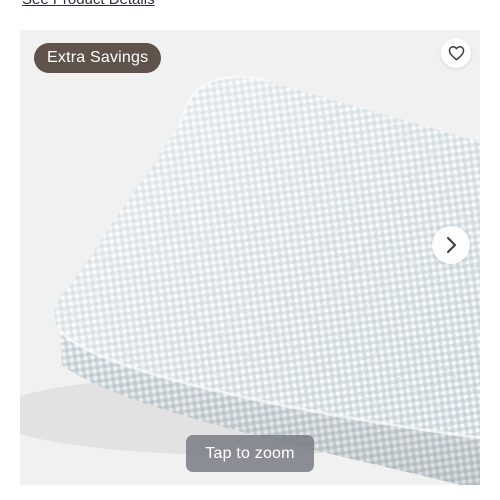  I want to click on next-image-button, so click(451, 245).